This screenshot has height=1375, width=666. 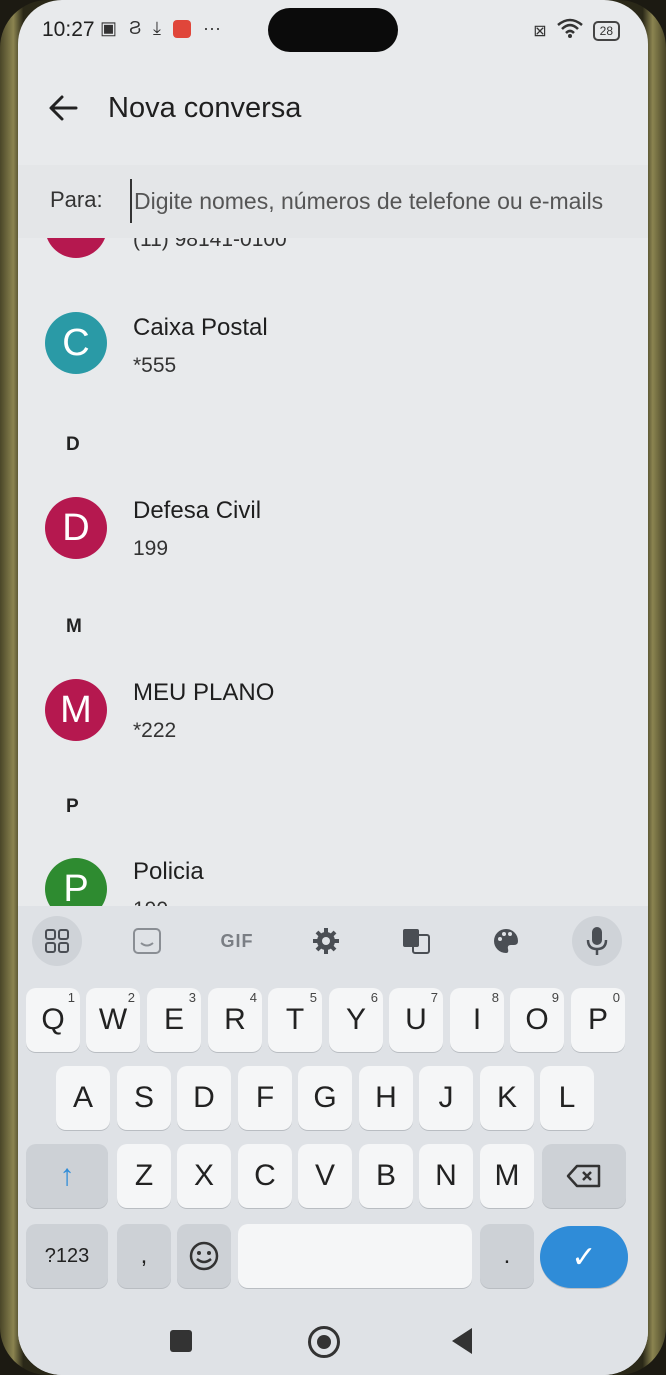 What do you see at coordinates (324, 1342) in the screenshot?
I see `home-icon` at bounding box center [324, 1342].